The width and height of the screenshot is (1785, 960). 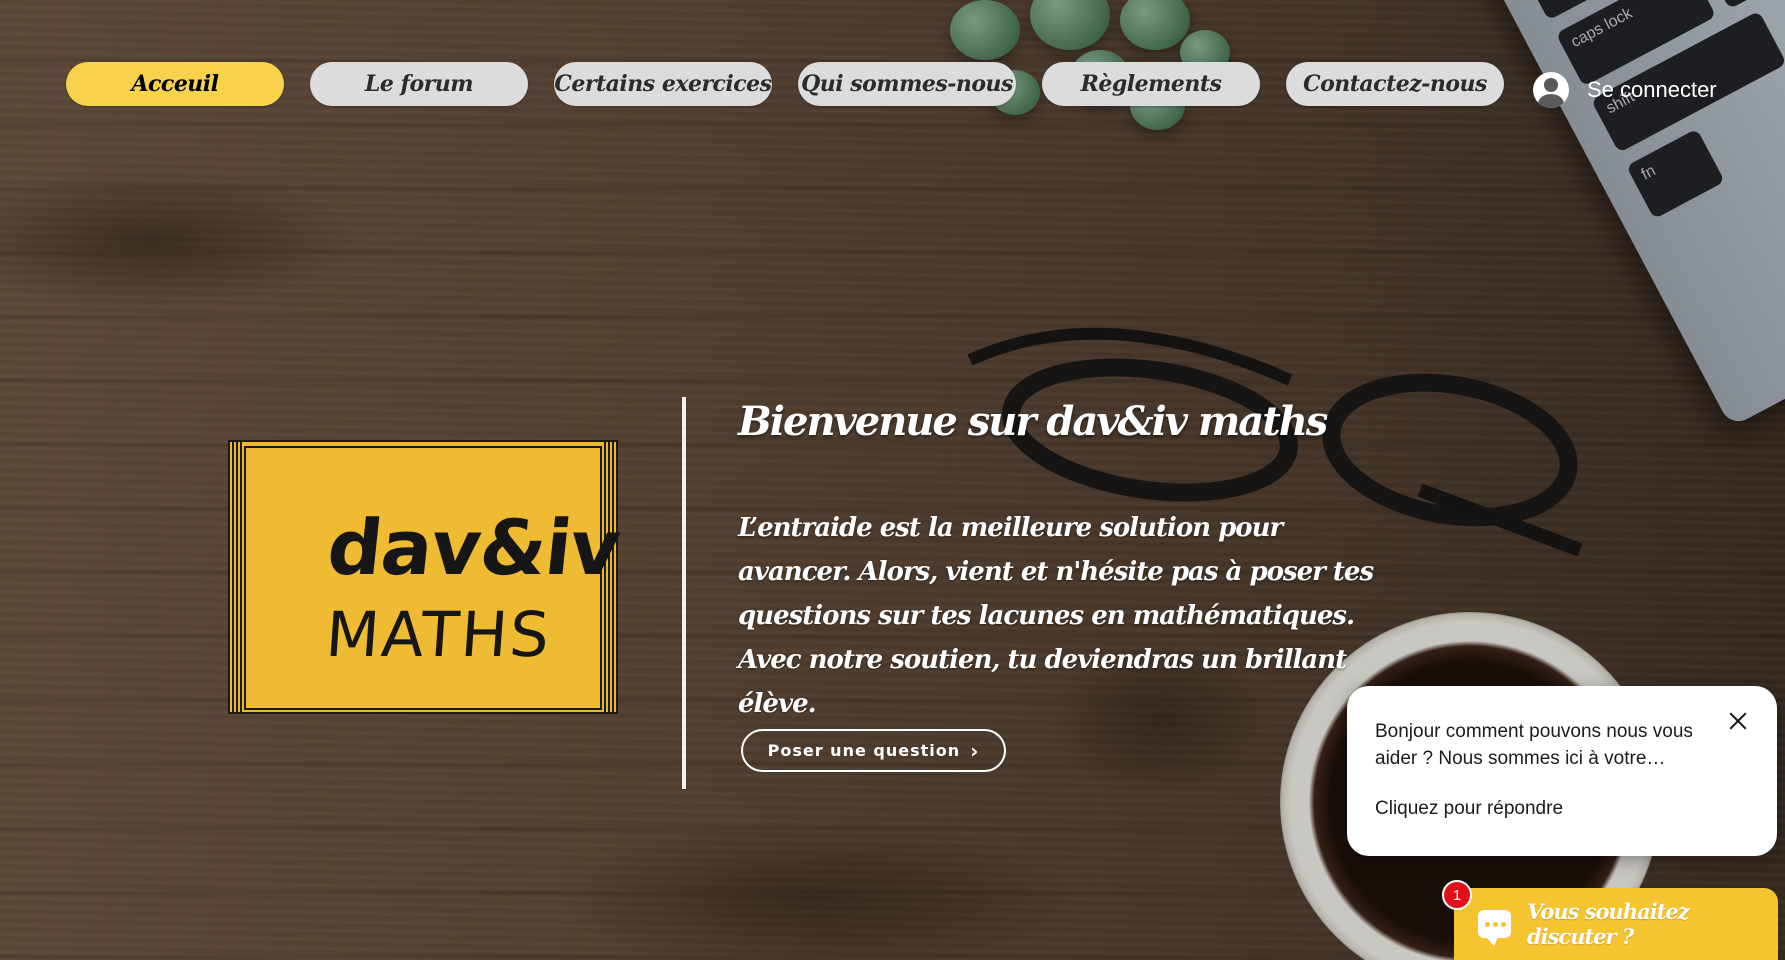 What do you see at coordinates (1469, 809) in the screenshot?
I see `chat-reply-link: Cliquez pour répondre` at bounding box center [1469, 809].